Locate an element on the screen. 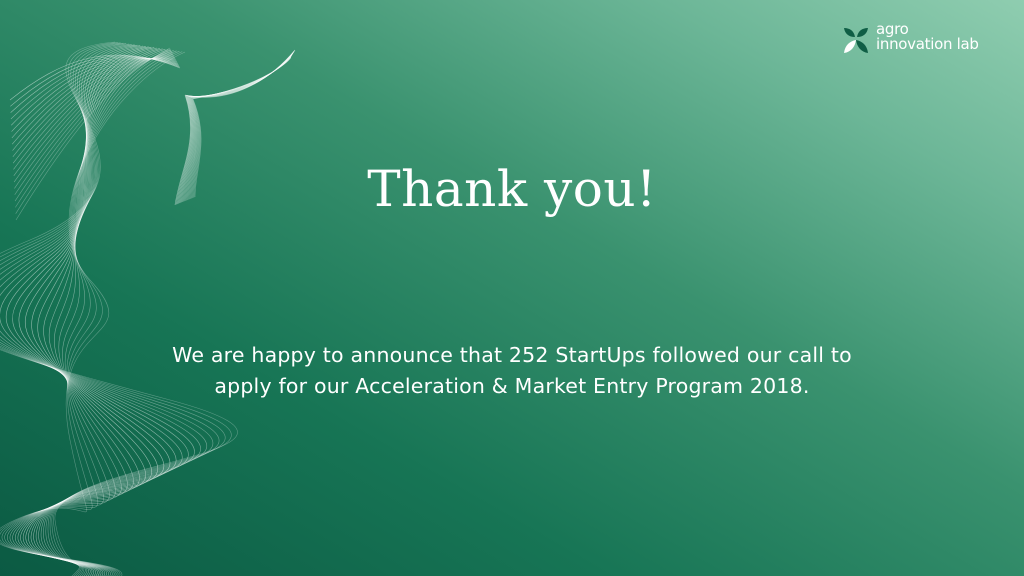  logo-wordmark: agro innovation lab is located at coordinates (927, 37).